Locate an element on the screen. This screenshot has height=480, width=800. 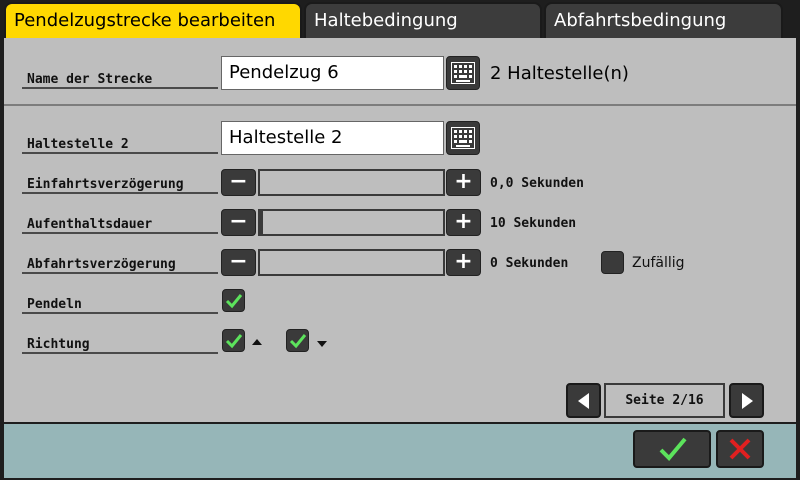
entry-delay-slider is located at coordinates (351, 182).